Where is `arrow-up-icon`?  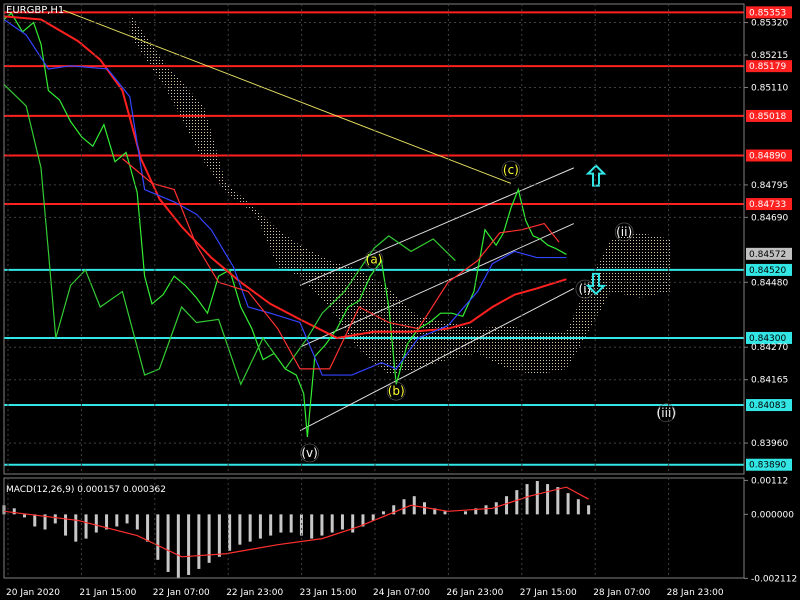 arrow-up-icon is located at coordinates (596, 175).